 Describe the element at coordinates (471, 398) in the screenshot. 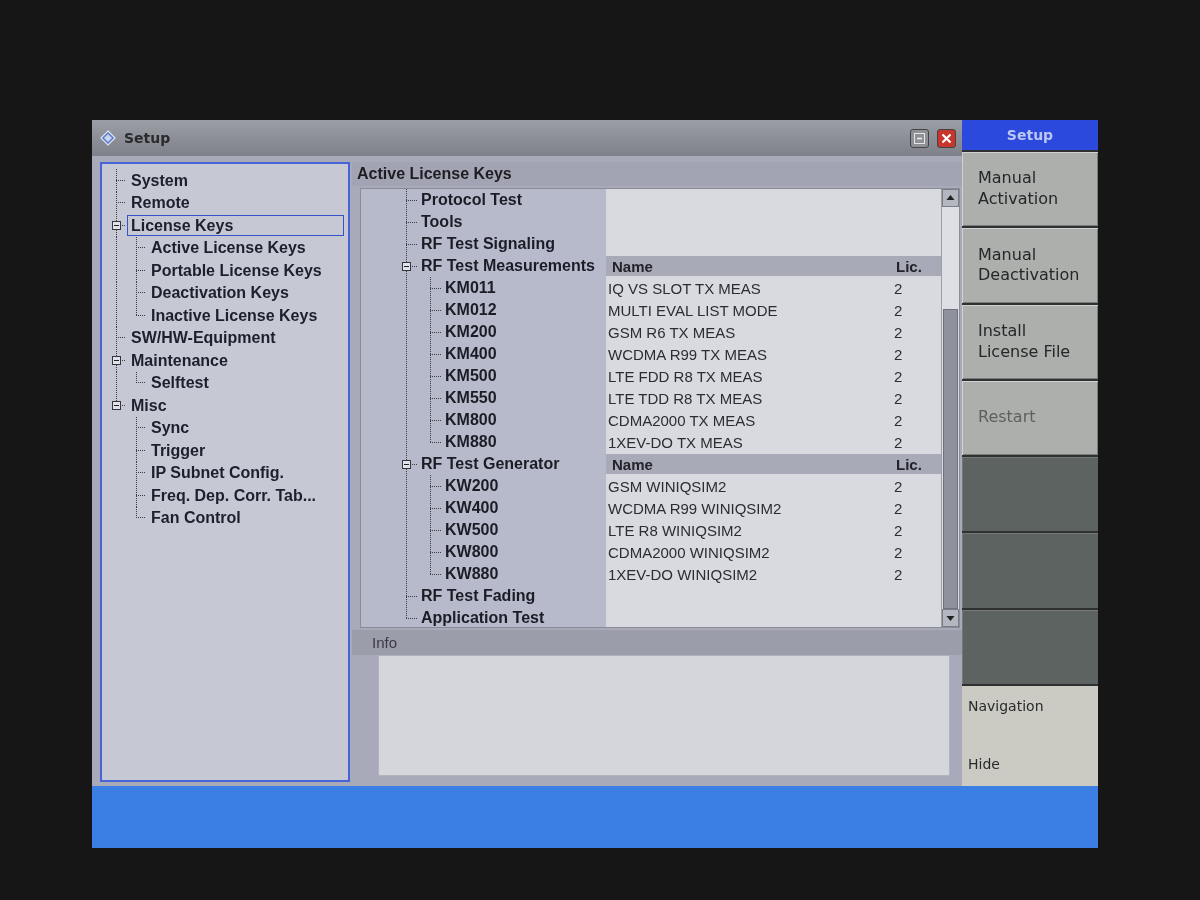

I see `tree-item: KM550` at that location.